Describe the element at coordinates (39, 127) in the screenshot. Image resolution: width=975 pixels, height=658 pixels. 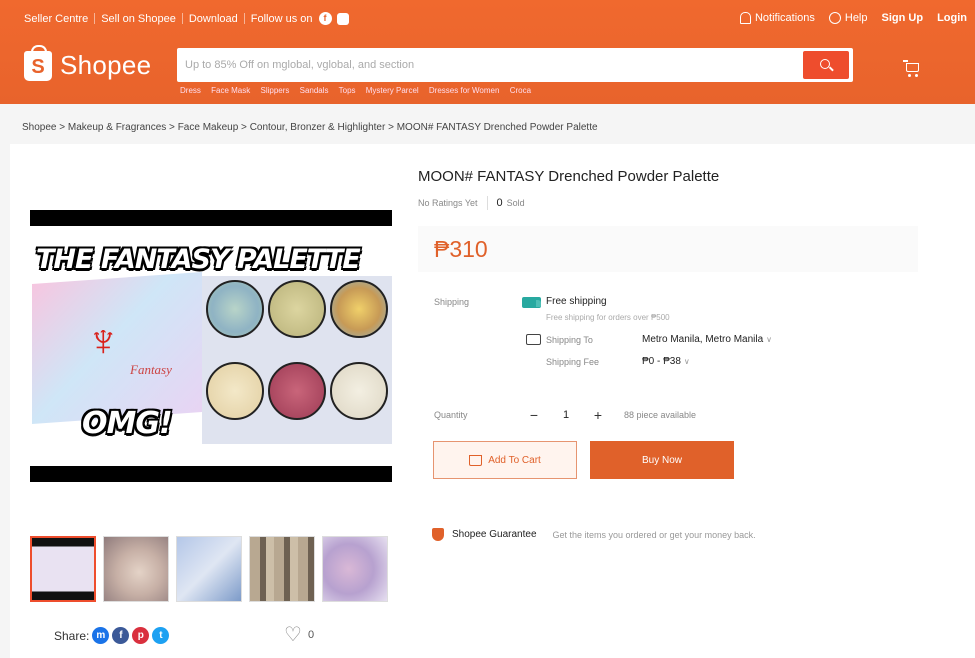
I see `breadcrumb-link: Shopee` at that location.